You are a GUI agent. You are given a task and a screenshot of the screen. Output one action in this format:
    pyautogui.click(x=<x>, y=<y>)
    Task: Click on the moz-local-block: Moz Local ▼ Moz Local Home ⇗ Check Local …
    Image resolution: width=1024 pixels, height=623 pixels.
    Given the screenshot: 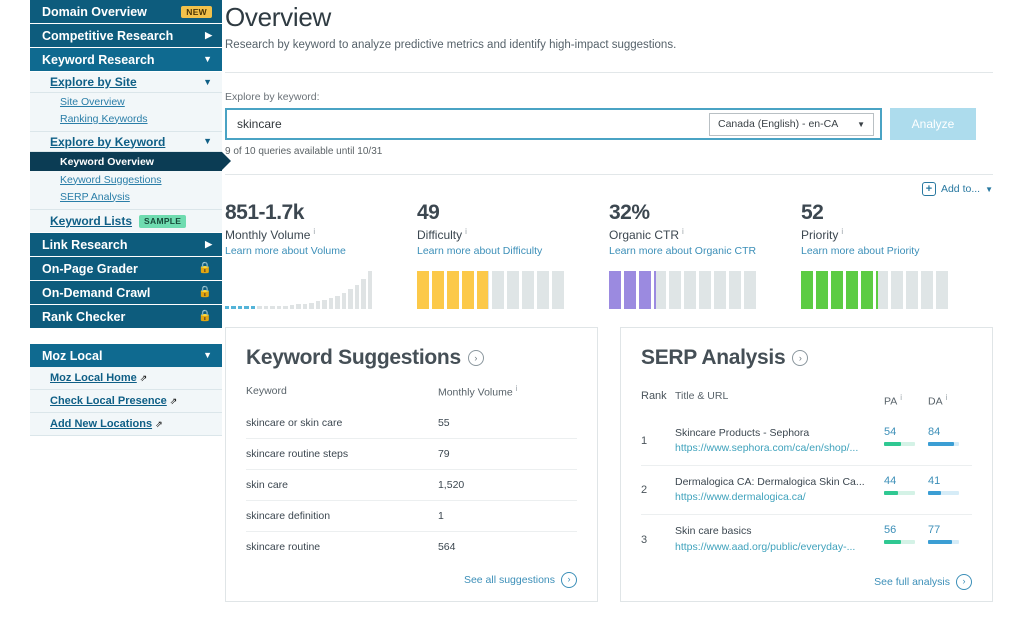 What is the action you would take?
    pyautogui.click(x=126, y=390)
    